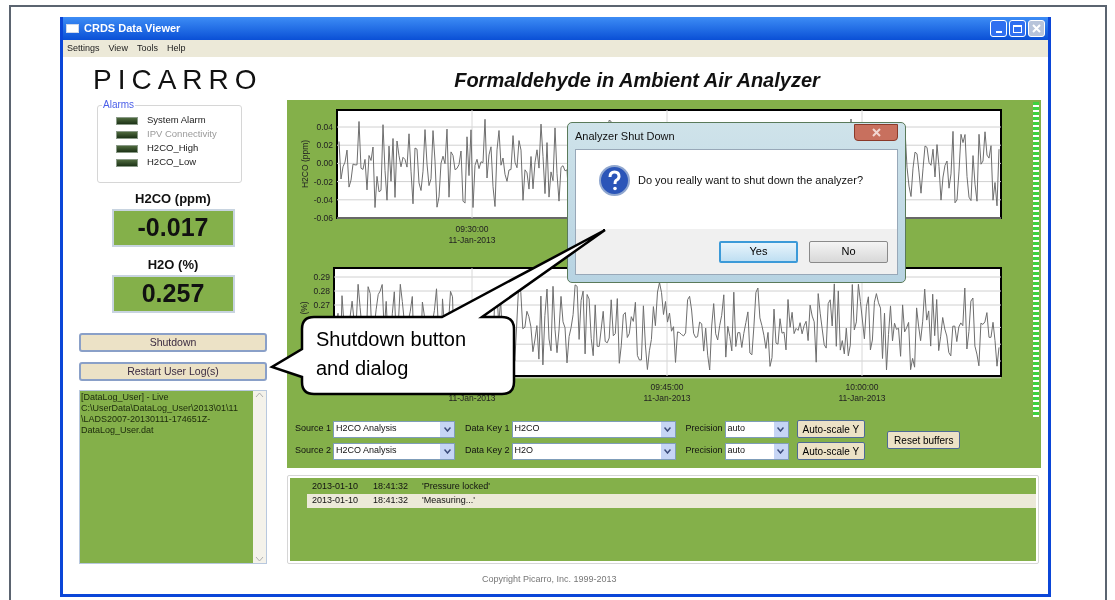 The width and height of the screenshot is (1115, 600). Describe the element at coordinates (305, 164) in the screenshot. I see `axis-title: H2CO (ppm)` at that location.